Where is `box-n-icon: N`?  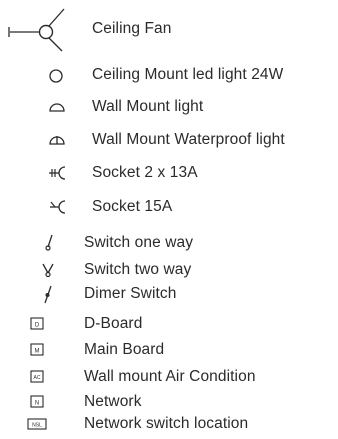
box-n-icon: N is located at coordinates (37, 402).